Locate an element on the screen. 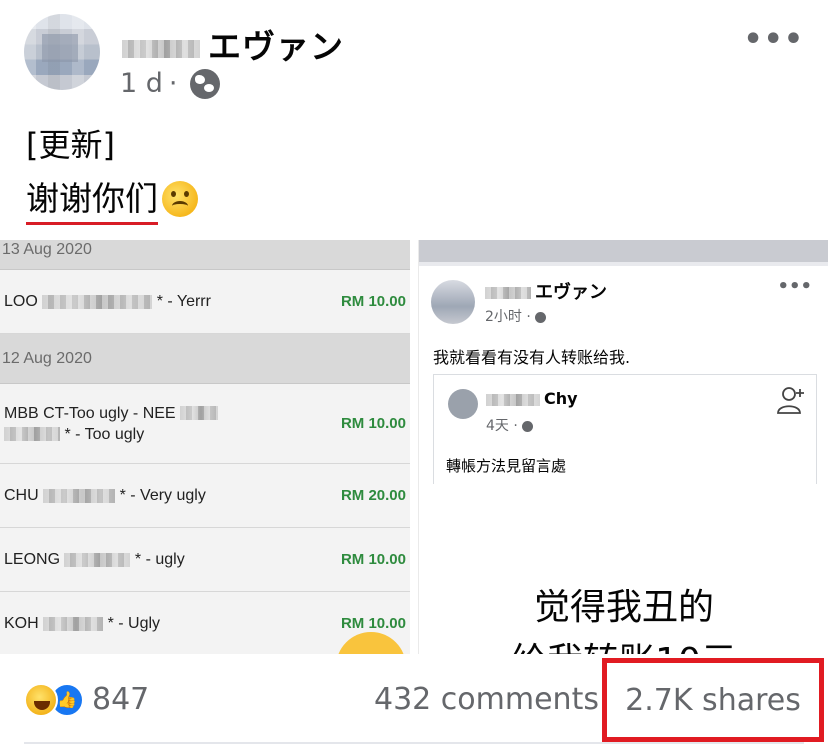 This screenshot has height=746, width=828. post-footer: 👍 847 432 comments 2.7K shares is located at coordinates (414, 700).